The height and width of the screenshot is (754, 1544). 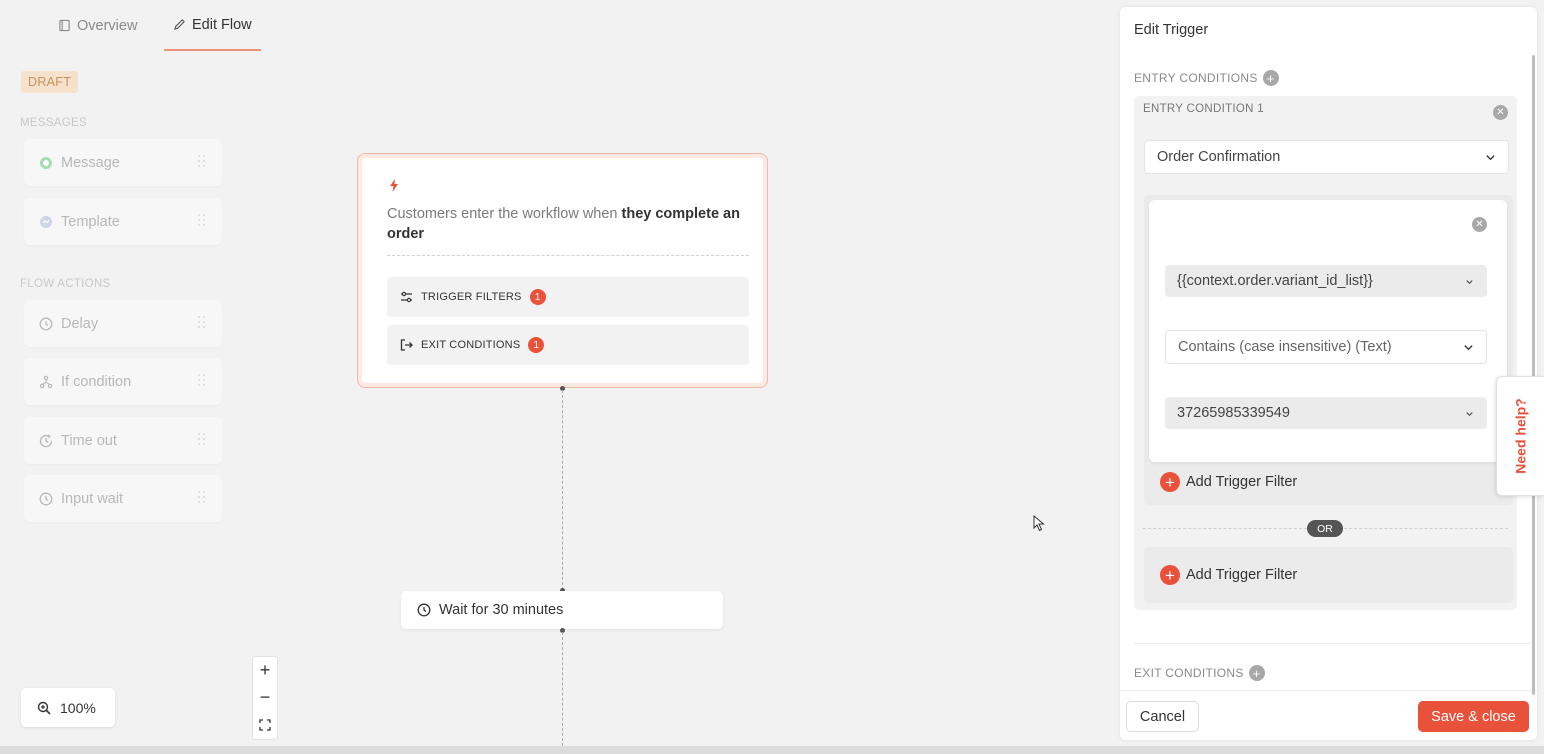 What do you see at coordinates (90, 162) in the screenshot?
I see `palette-item-label: Message` at bounding box center [90, 162].